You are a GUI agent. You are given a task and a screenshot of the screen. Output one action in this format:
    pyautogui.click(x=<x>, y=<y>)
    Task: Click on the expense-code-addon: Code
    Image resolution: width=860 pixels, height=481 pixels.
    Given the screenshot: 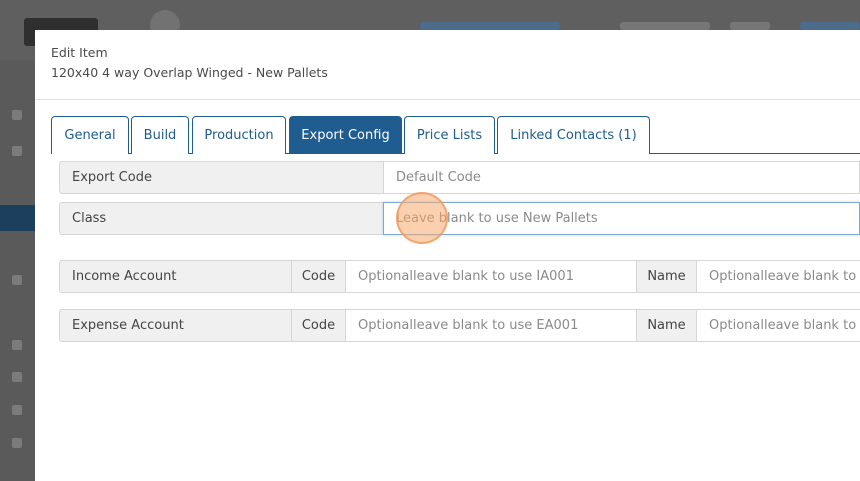 What is the action you would take?
    pyautogui.click(x=318, y=325)
    